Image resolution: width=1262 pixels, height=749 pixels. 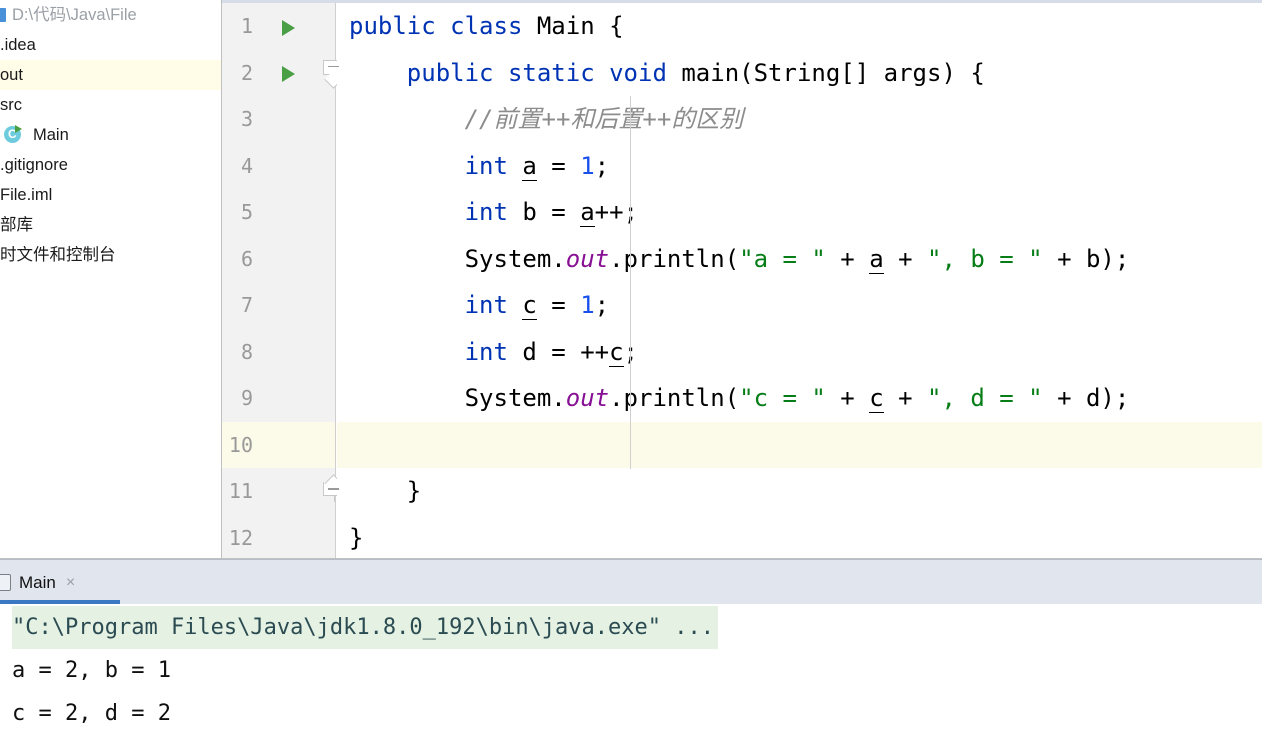 I want to click on line-number: 2, so click(x=246, y=72).